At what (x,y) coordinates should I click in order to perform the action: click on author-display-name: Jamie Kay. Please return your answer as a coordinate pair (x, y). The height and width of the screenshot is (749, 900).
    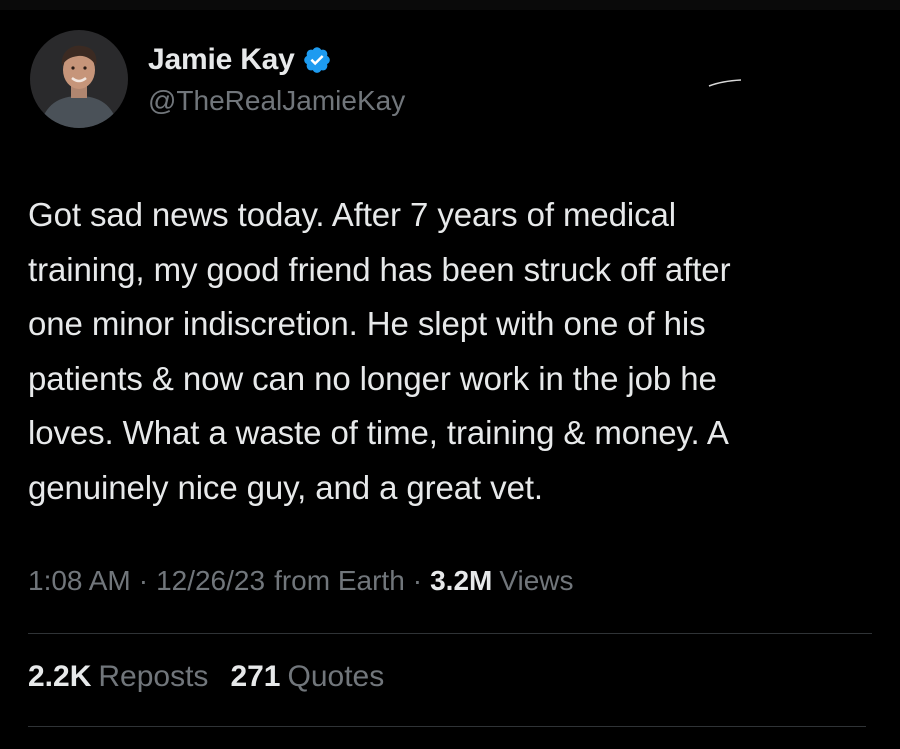
    Looking at the image, I should click on (221, 60).